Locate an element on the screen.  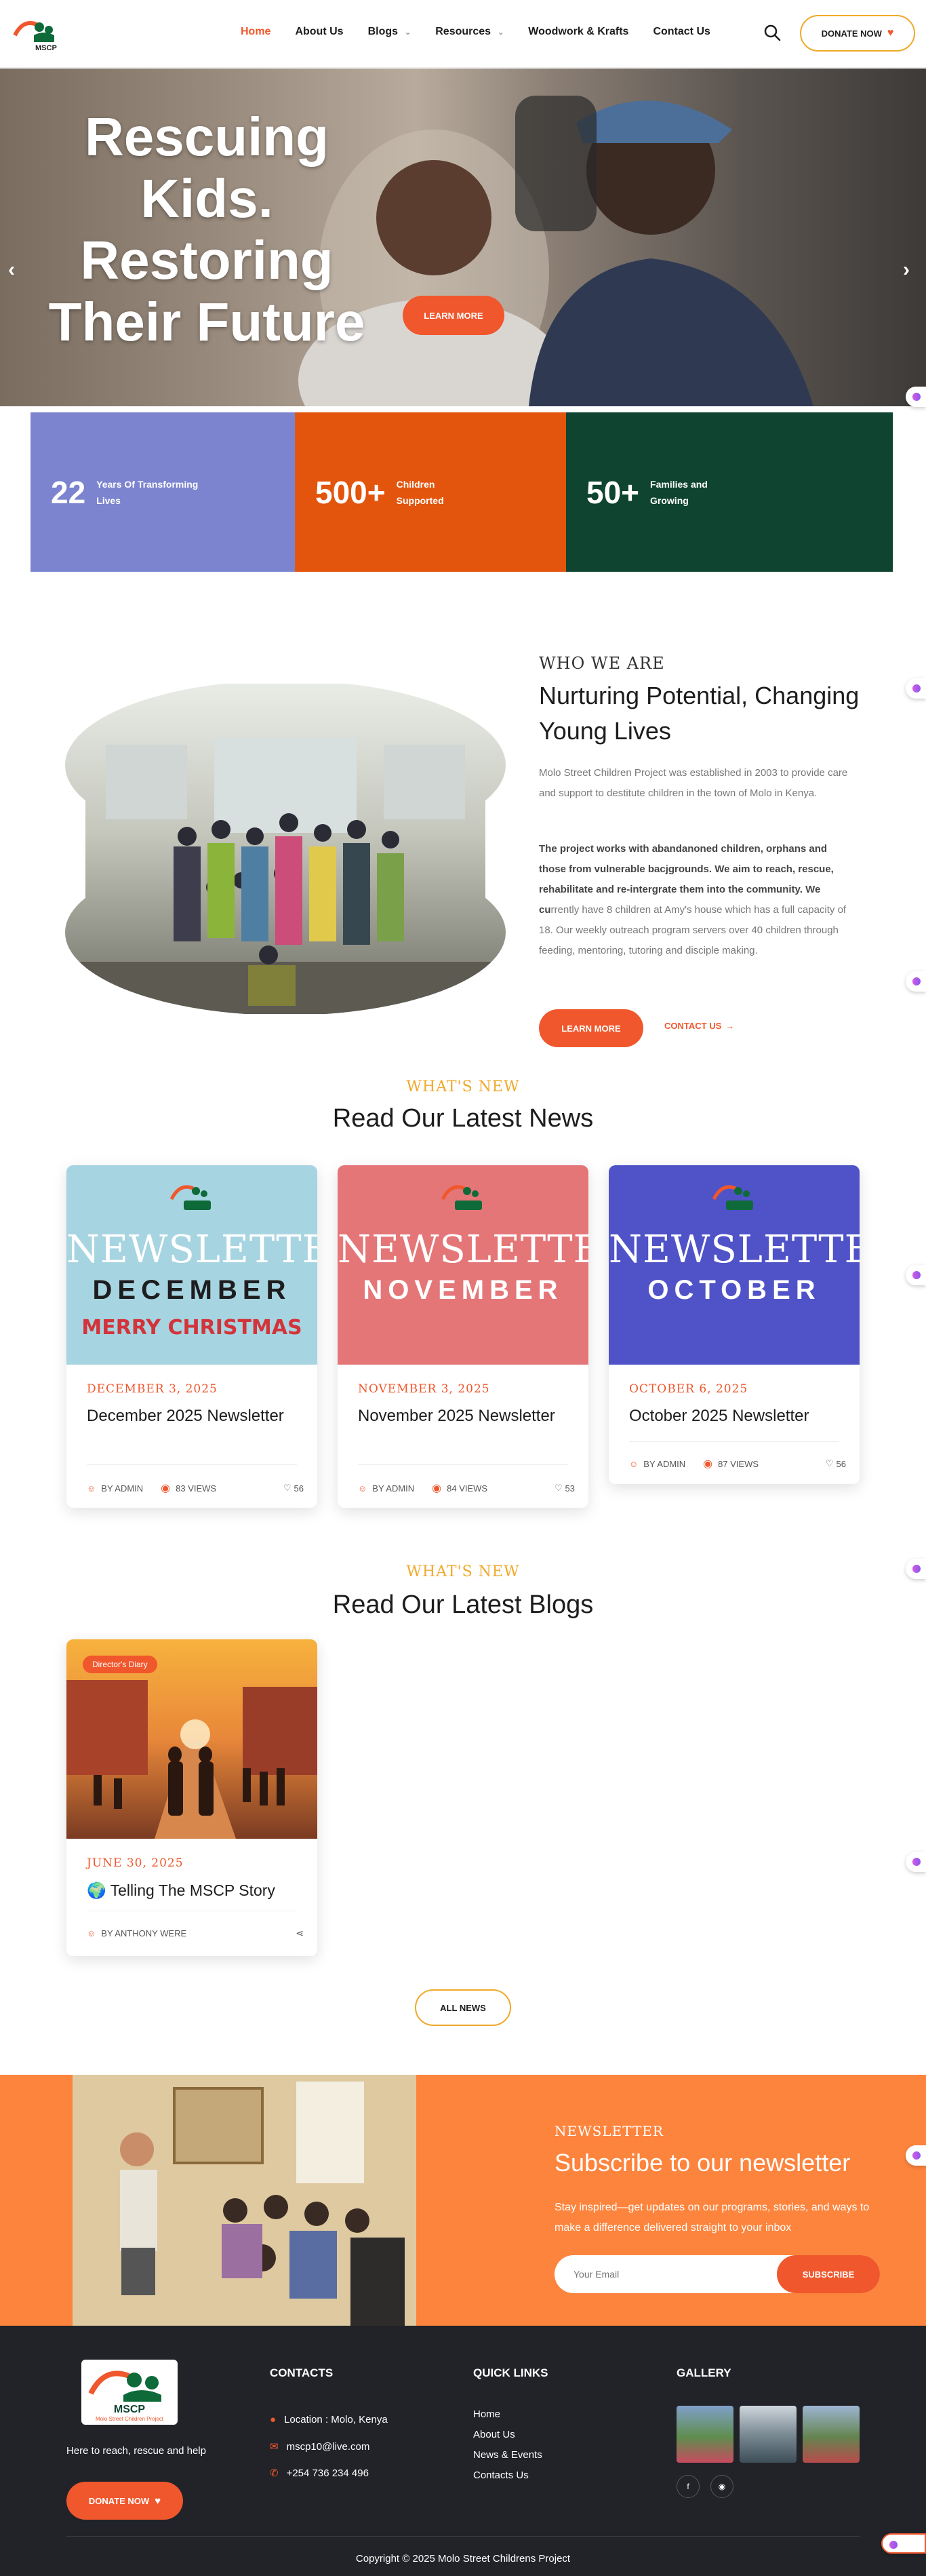
newsletter-title: Subscribe to our newsletter is located at coordinates (703, 2163).